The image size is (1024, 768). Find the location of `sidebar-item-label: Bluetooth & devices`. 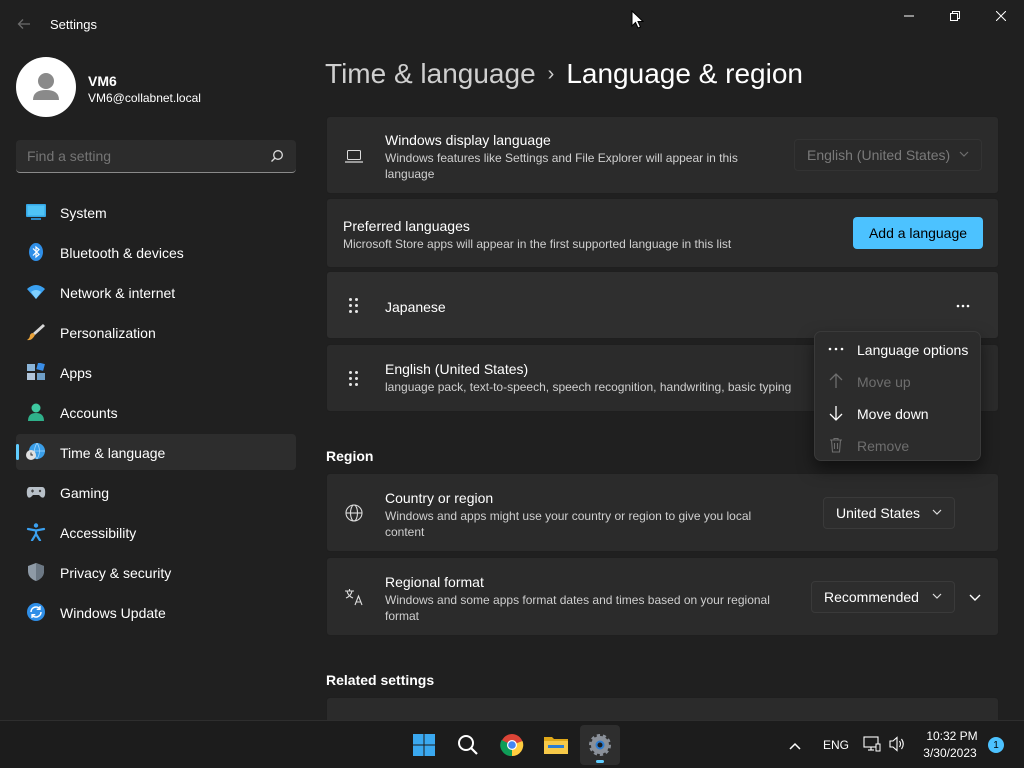

sidebar-item-label: Bluetooth & devices is located at coordinates (122, 253).